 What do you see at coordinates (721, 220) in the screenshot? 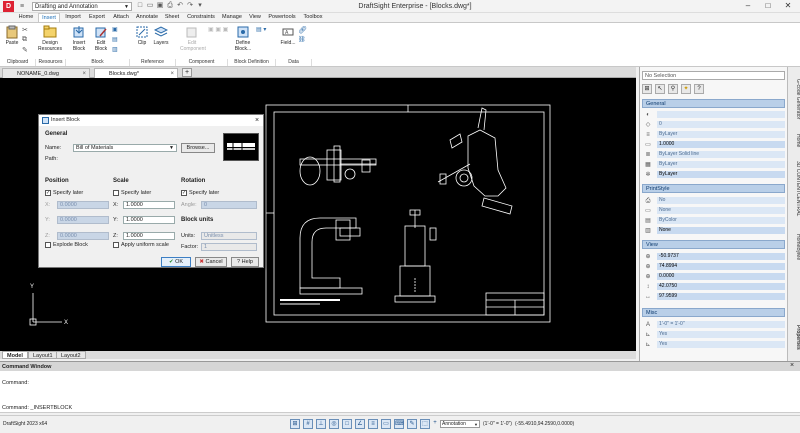
I see `prop-printtable: ByColor` at bounding box center [721, 220].